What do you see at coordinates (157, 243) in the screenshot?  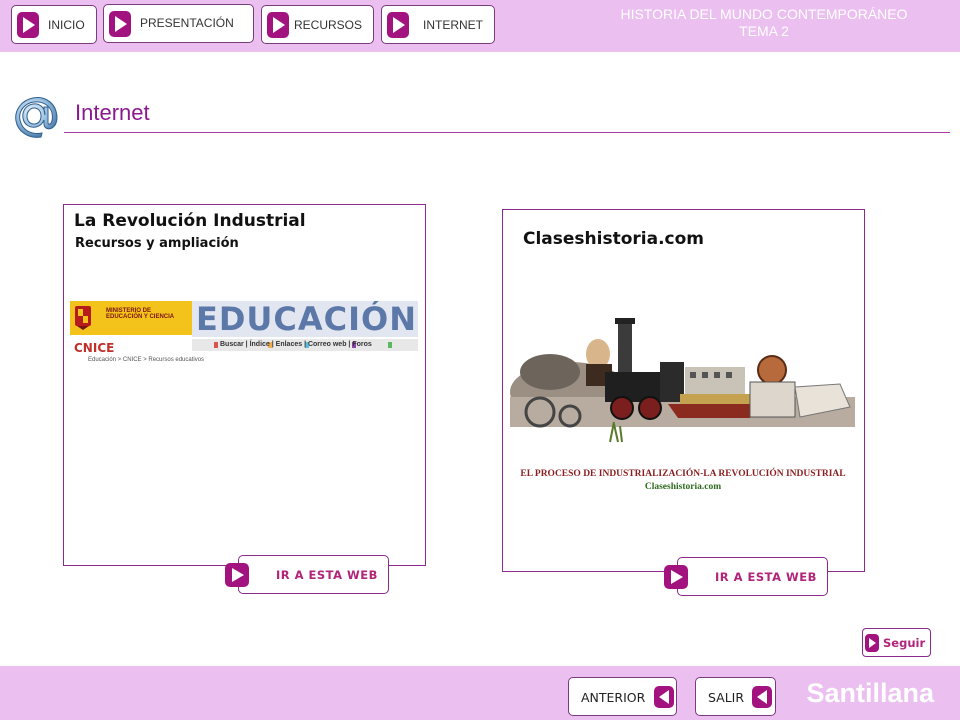 I see `card-subtitle: Recursos y ampliación` at bounding box center [157, 243].